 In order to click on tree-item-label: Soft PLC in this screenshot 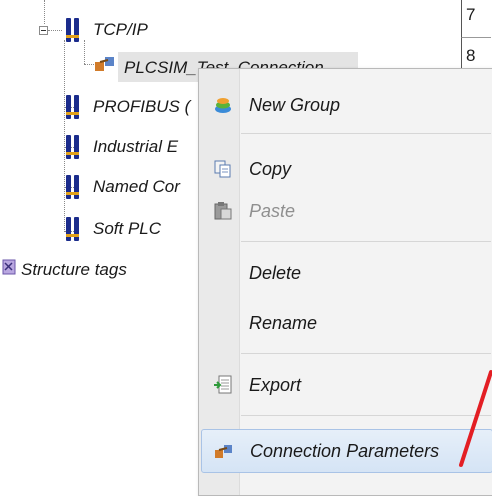, I will do `click(127, 228)`.